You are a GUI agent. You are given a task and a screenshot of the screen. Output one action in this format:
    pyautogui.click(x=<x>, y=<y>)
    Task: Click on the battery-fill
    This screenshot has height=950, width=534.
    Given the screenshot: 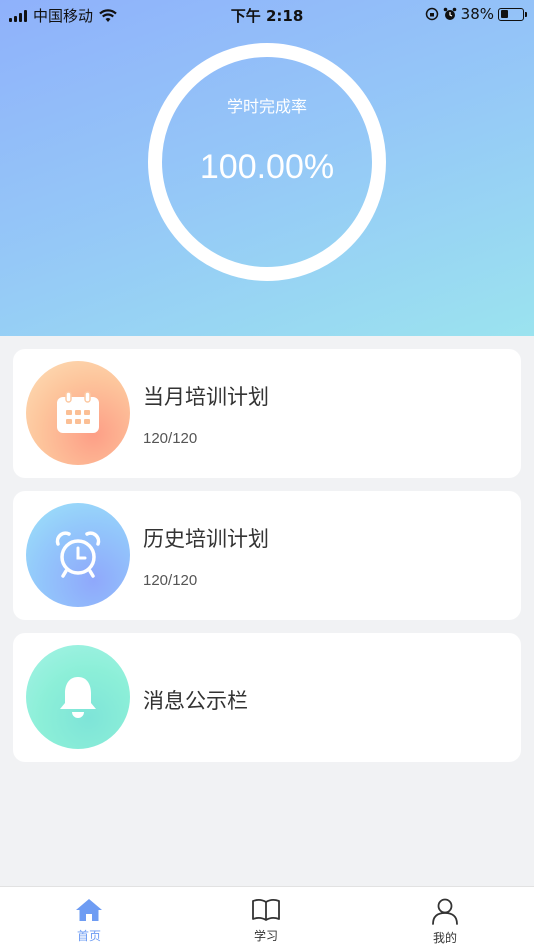 What is the action you would take?
    pyautogui.click(x=504, y=14)
    